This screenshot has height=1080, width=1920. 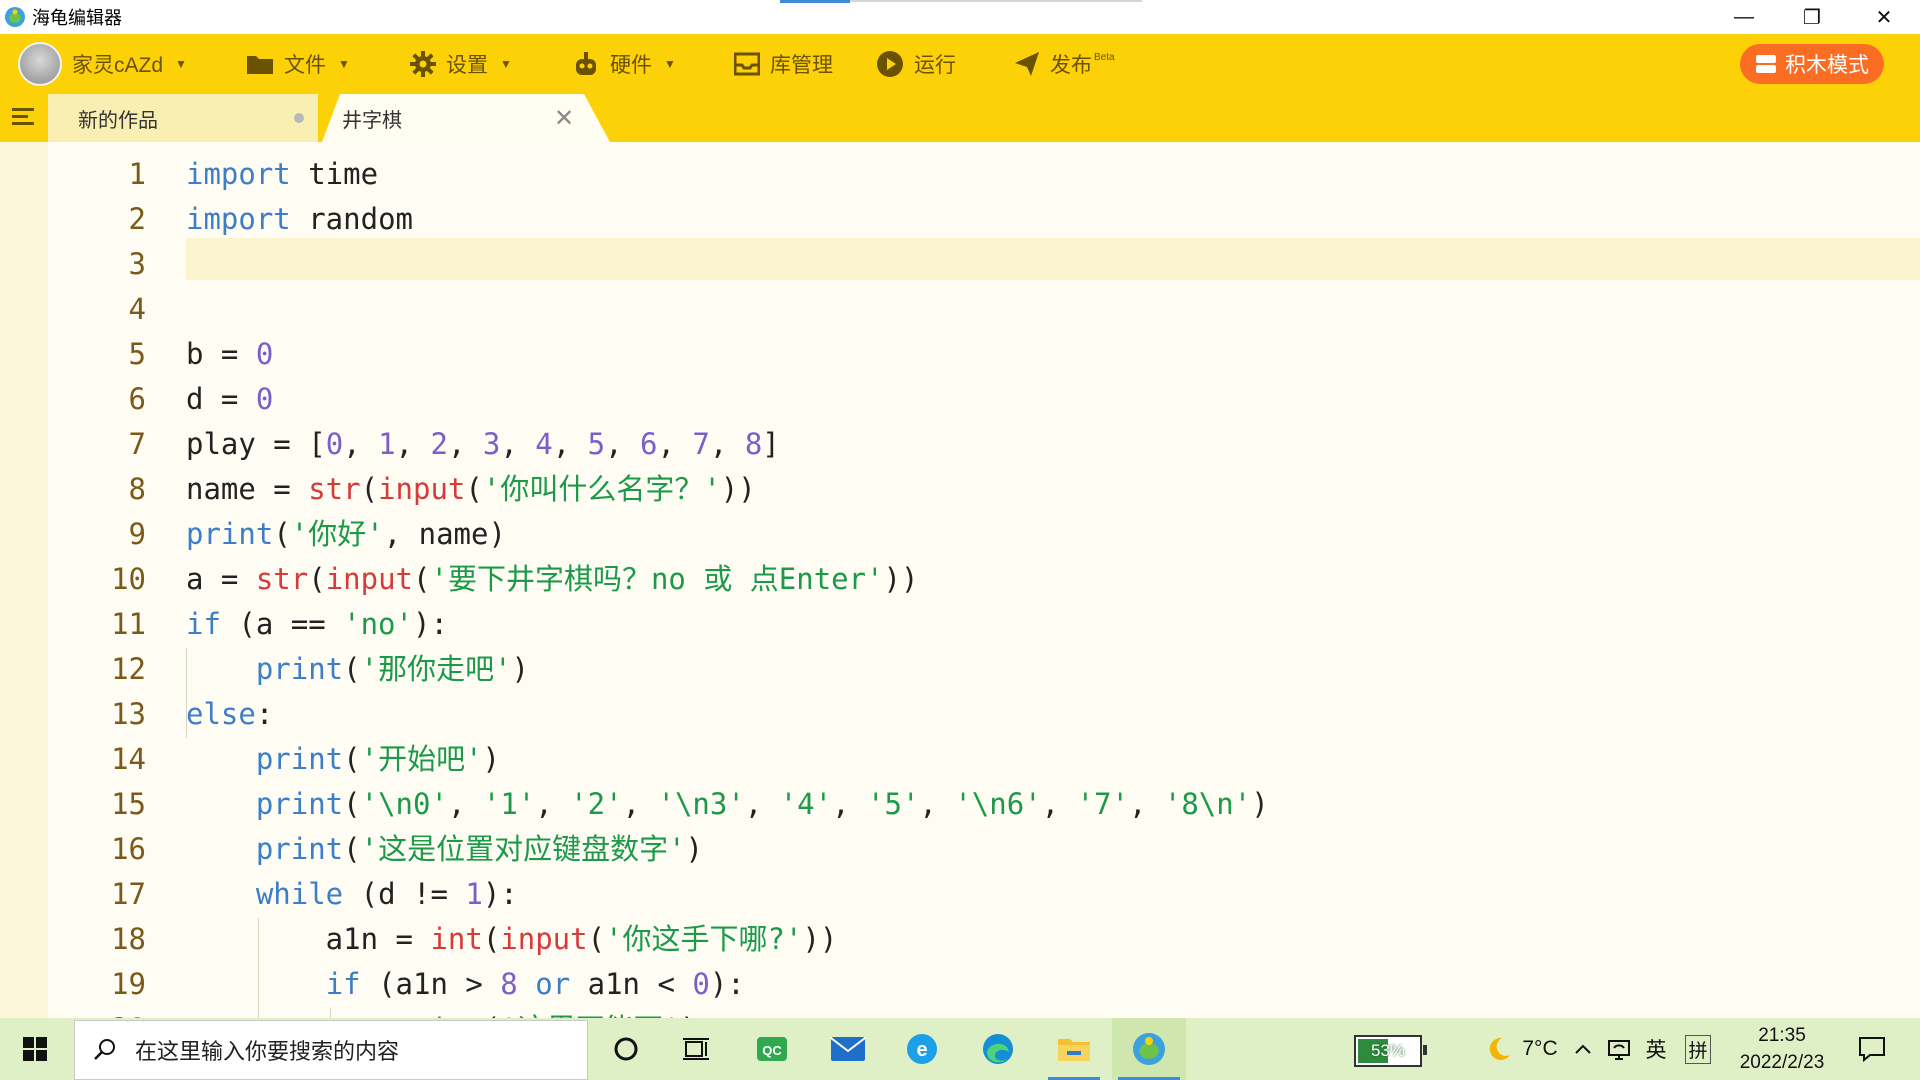 I want to click on taskbar-app-file-explorer, so click(x=1074, y=1049).